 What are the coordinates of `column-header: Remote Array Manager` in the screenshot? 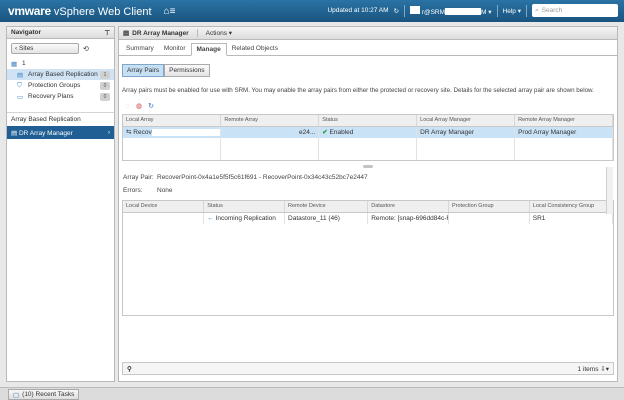 It's located at (563, 121).